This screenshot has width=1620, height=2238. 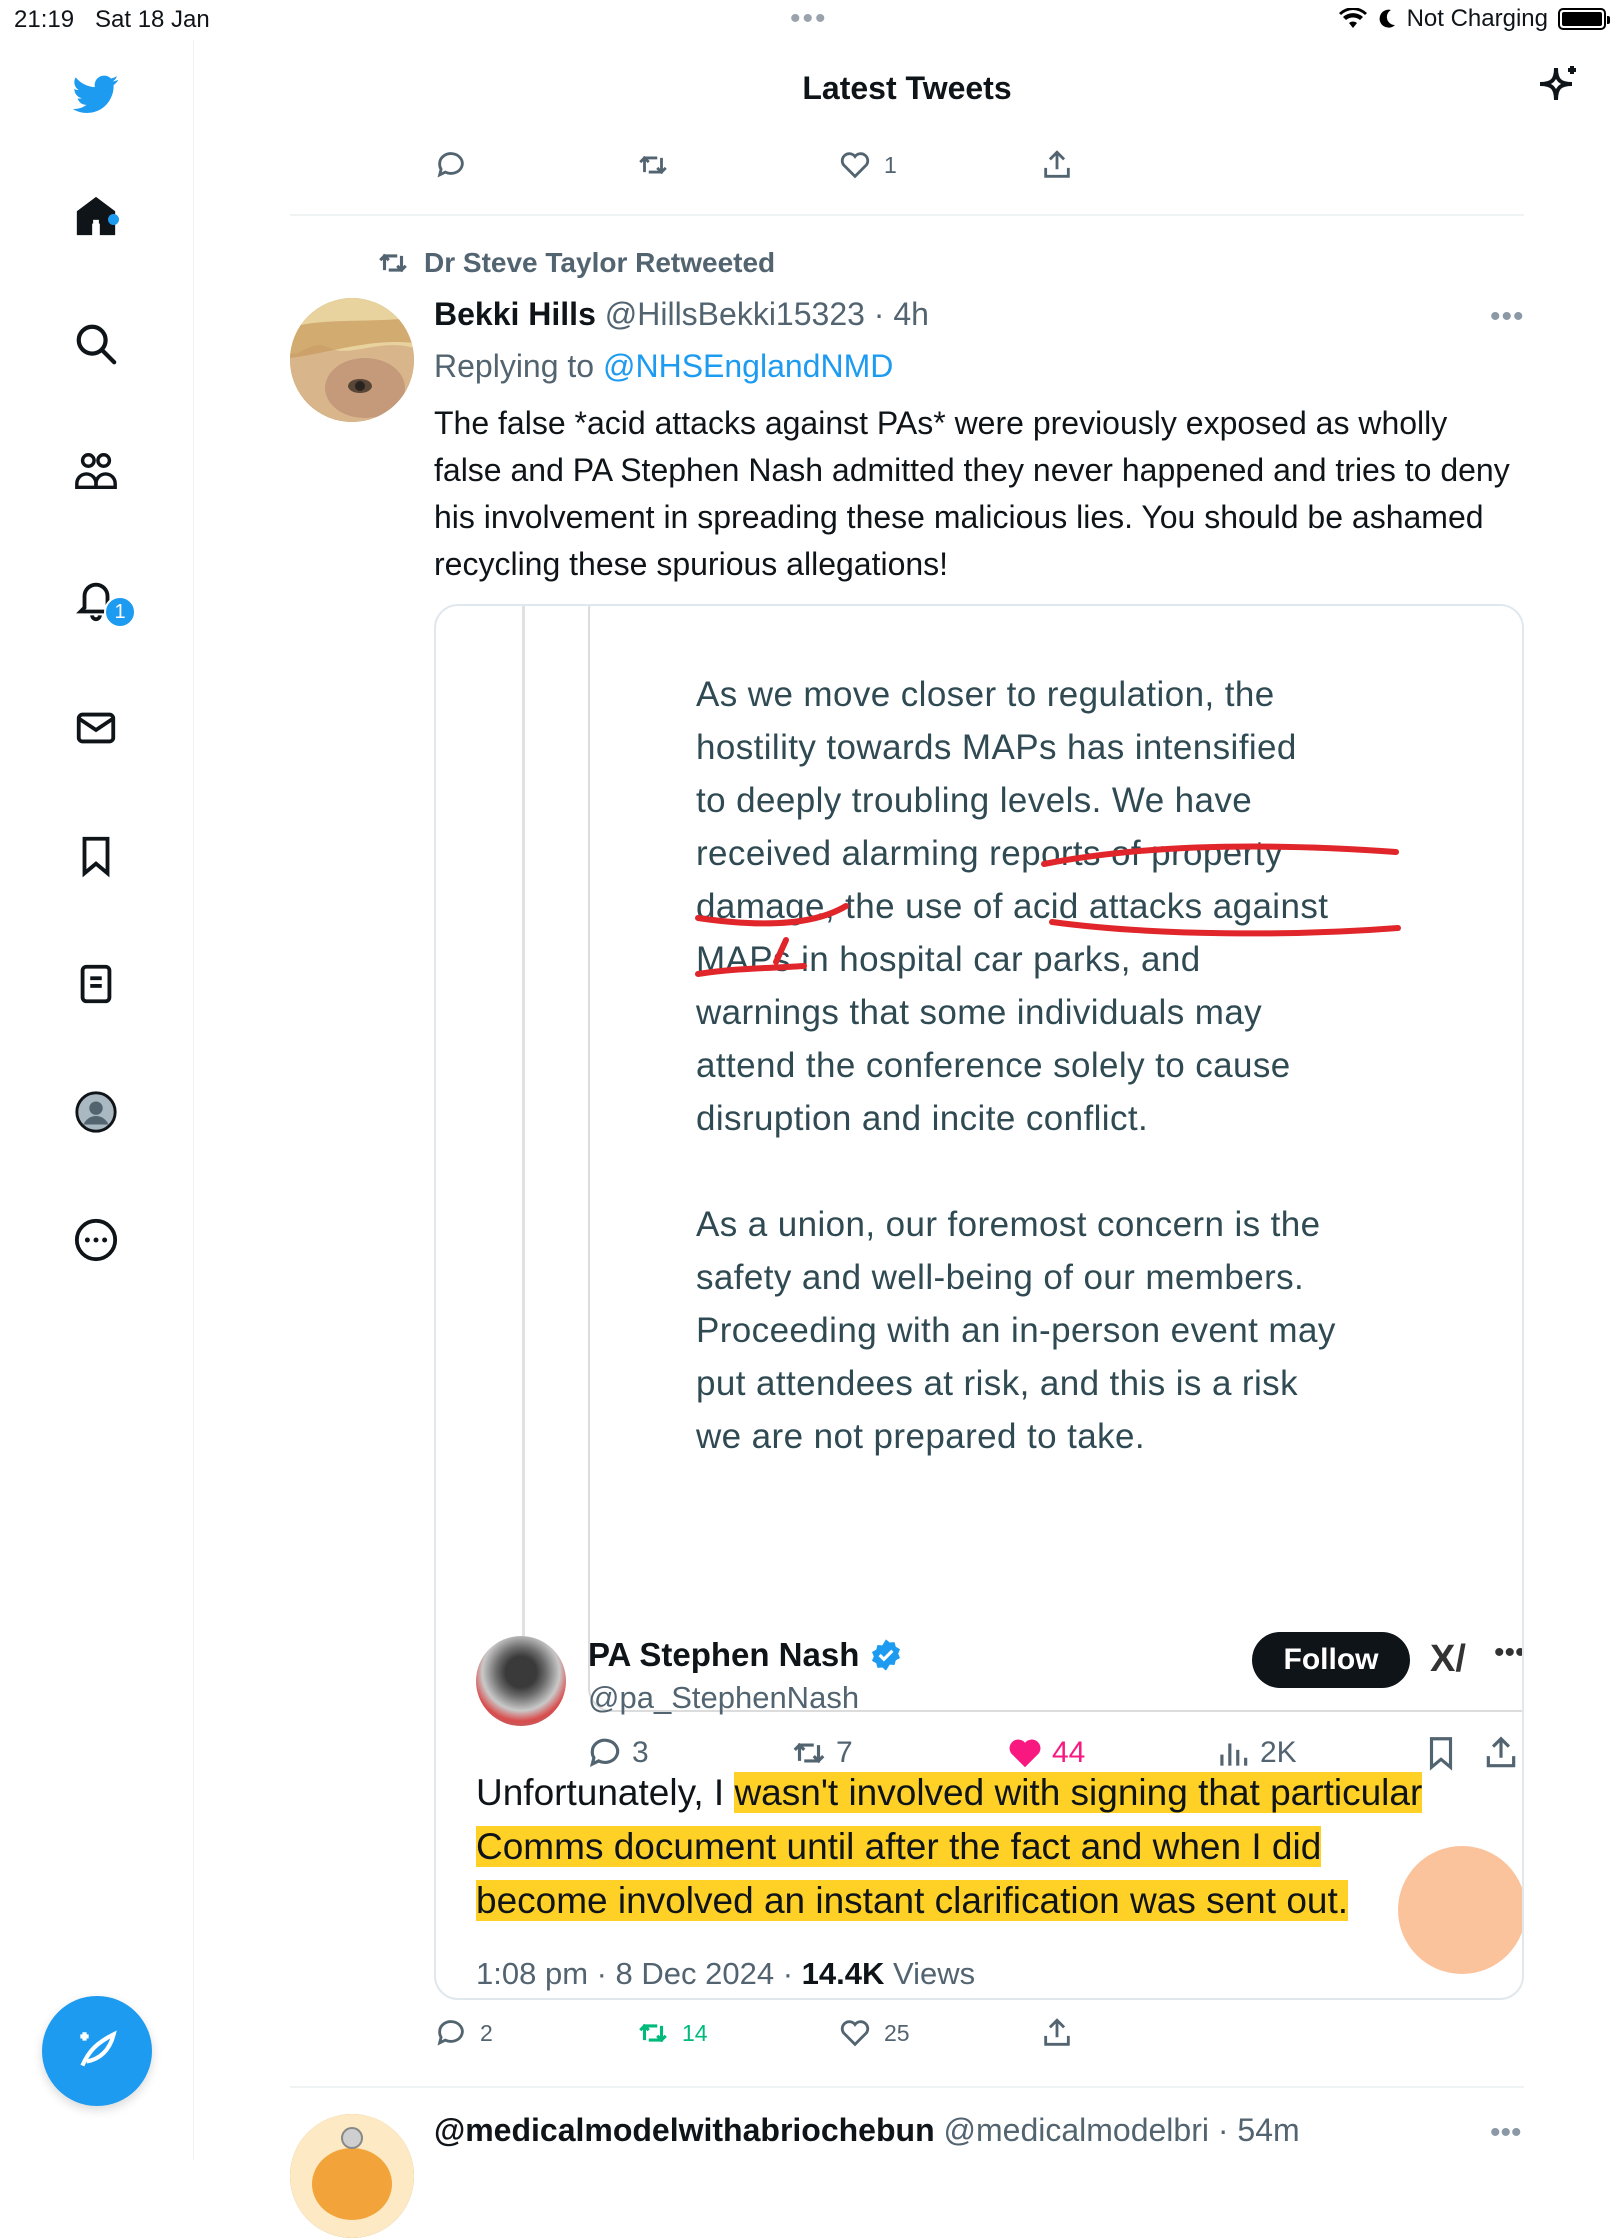 What do you see at coordinates (989, 853) in the screenshot?
I see `doc-line: received alarming reports of property` at bounding box center [989, 853].